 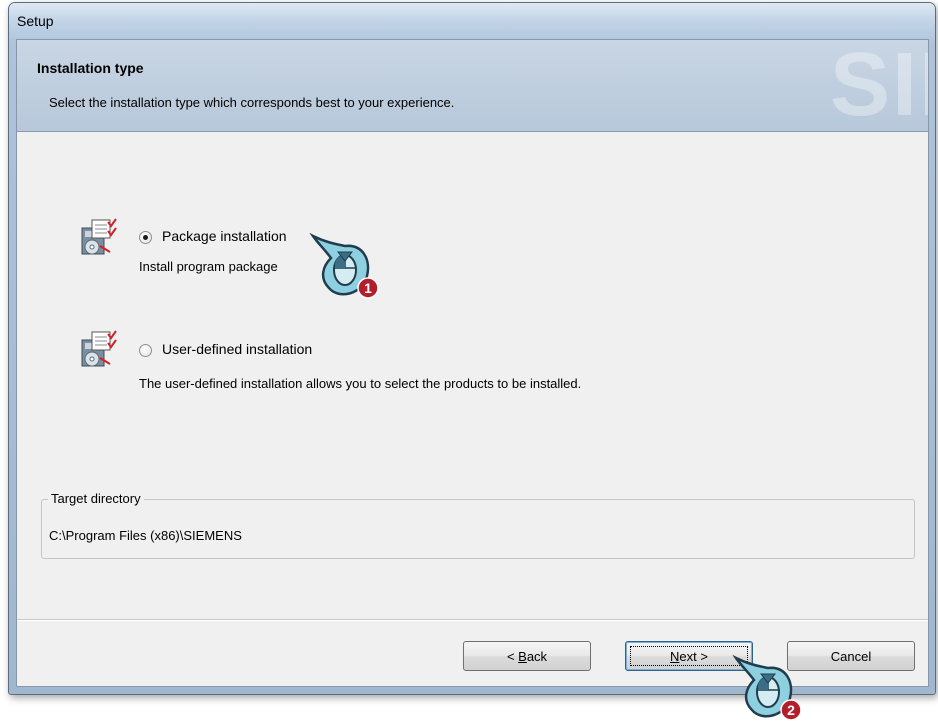 What do you see at coordinates (851, 656) in the screenshot?
I see `cancel-button-label: Cancel` at bounding box center [851, 656].